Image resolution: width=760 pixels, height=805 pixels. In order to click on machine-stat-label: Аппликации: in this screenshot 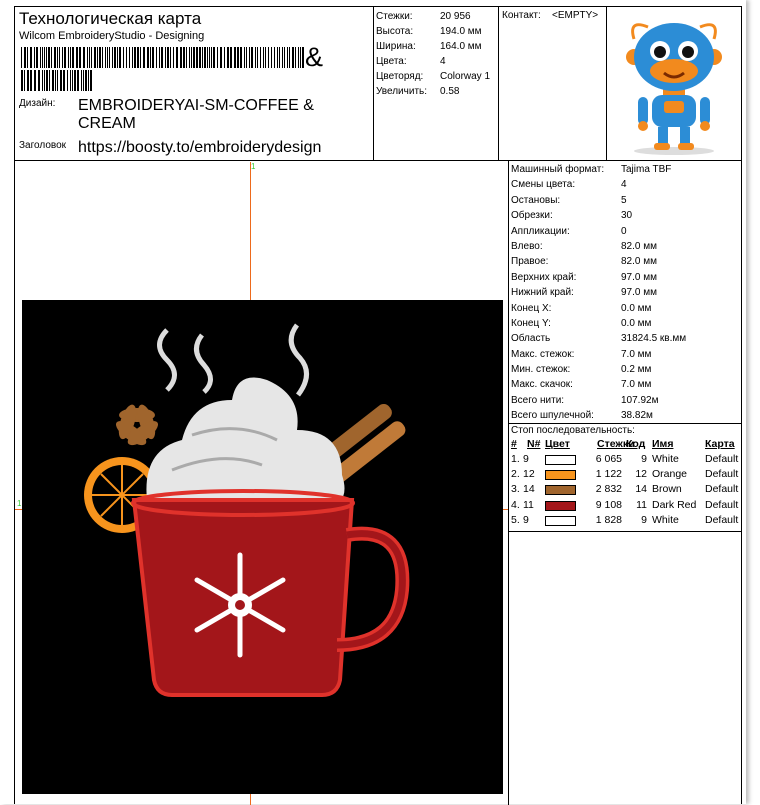, I will do `click(540, 231)`.